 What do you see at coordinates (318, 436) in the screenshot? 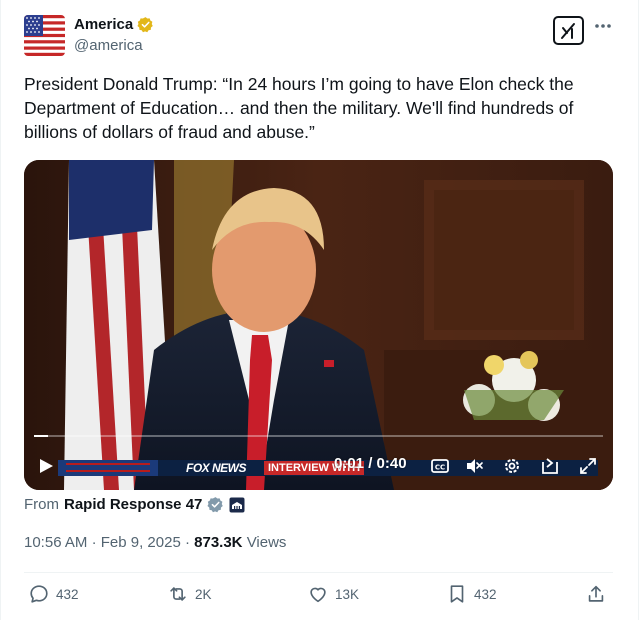
I see `video-progress-bar` at bounding box center [318, 436].